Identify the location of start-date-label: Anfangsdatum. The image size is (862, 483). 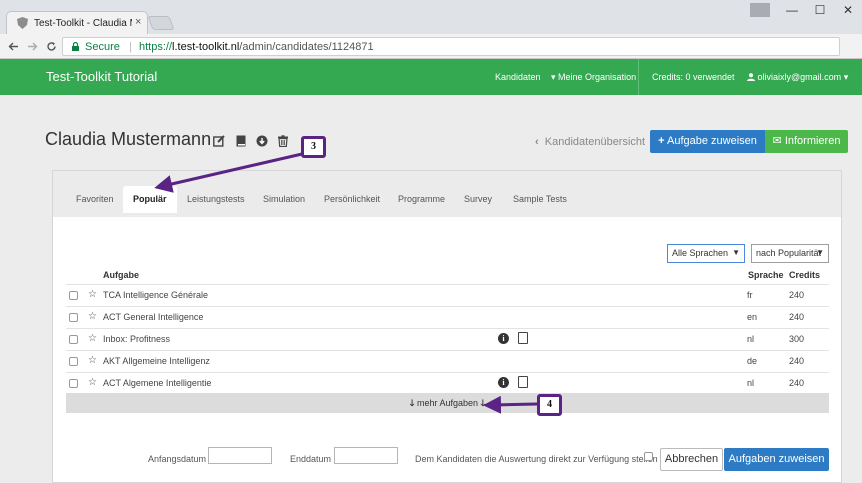
(177, 459).